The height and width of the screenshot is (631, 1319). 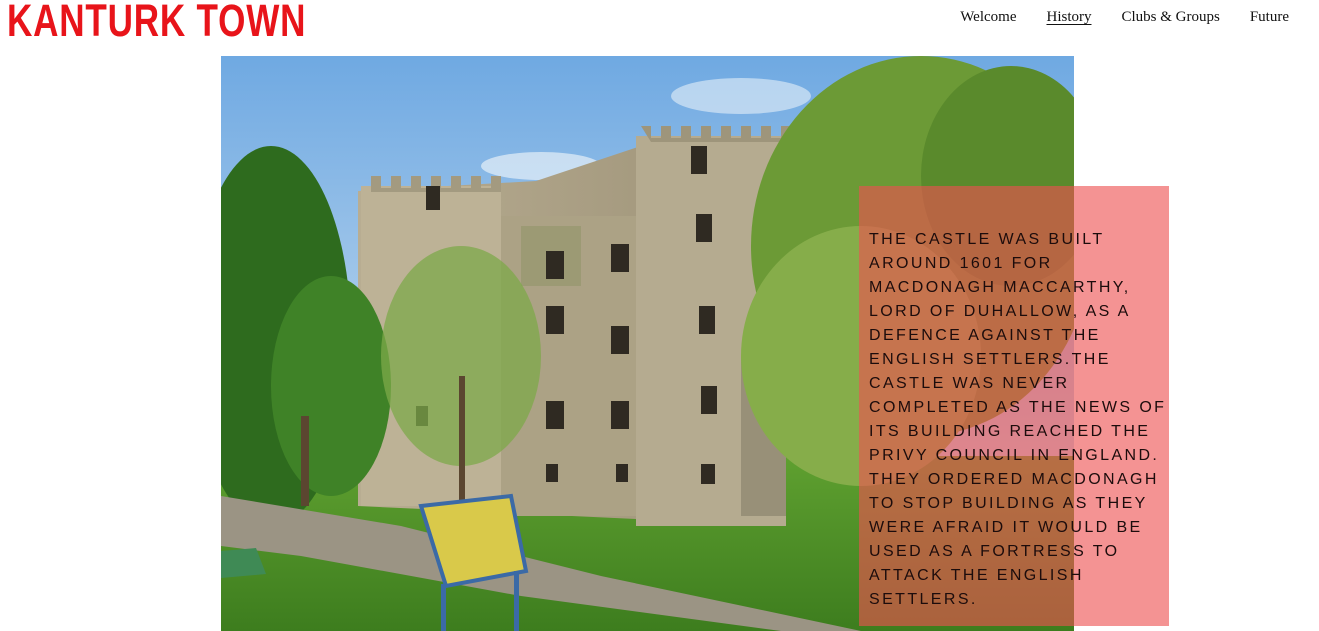 What do you see at coordinates (156, 23) in the screenshot?
I see `site-title: KANTURK TOWN` at bounding box center [156, 23].